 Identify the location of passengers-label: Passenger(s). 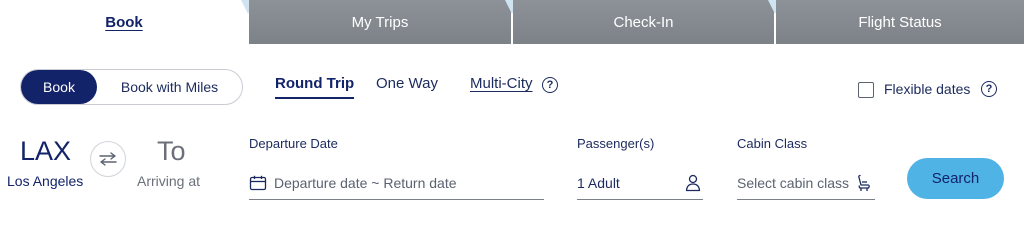
(616, 143).